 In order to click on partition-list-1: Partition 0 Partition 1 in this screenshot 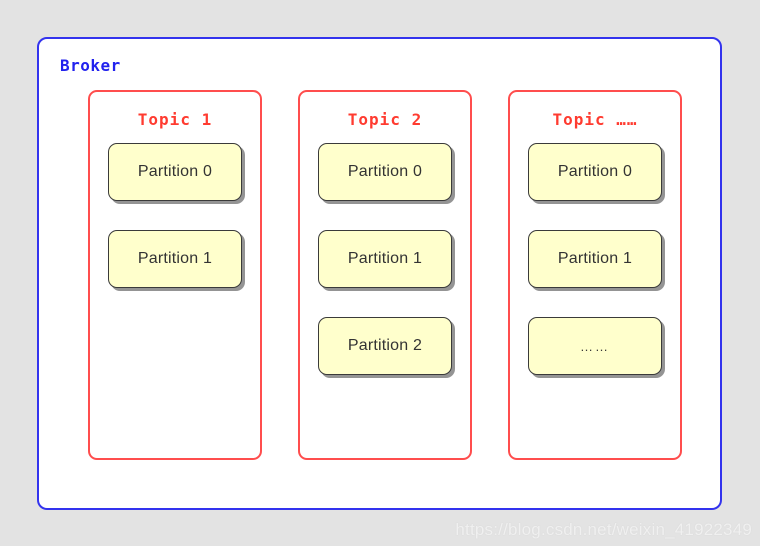, I will do `click(175, 230)`.